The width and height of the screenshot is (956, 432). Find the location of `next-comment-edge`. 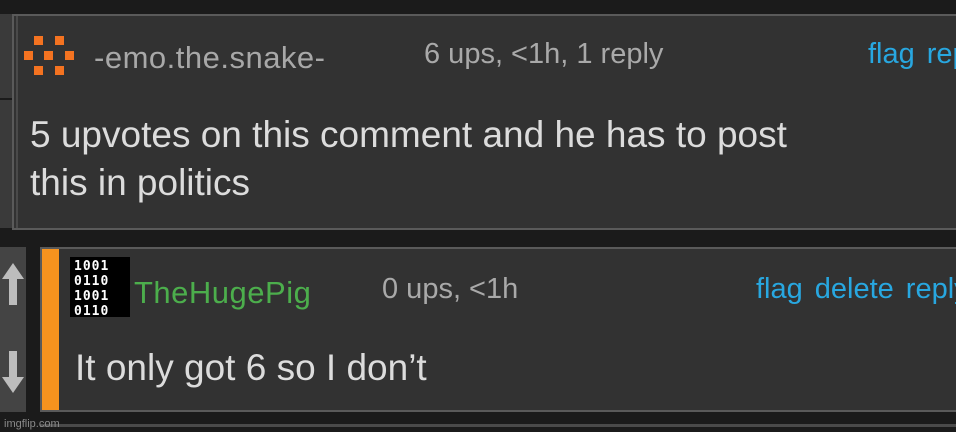

next-comment-edge is located at coordinates (498, 425).